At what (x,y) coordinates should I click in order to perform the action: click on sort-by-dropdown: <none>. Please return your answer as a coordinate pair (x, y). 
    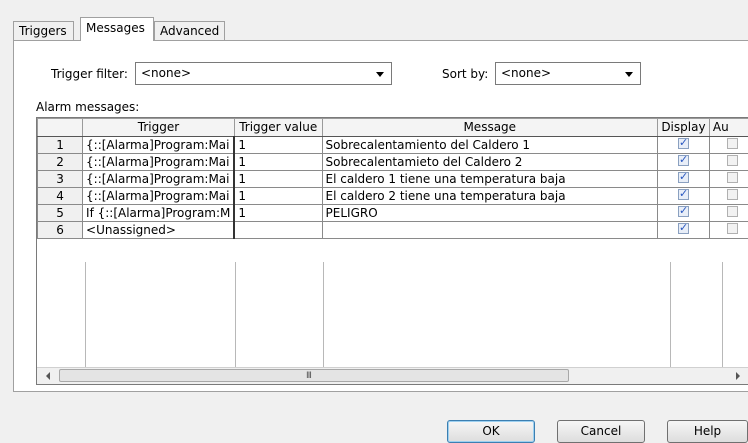
    Looking at the image, I should click on (568, 73).